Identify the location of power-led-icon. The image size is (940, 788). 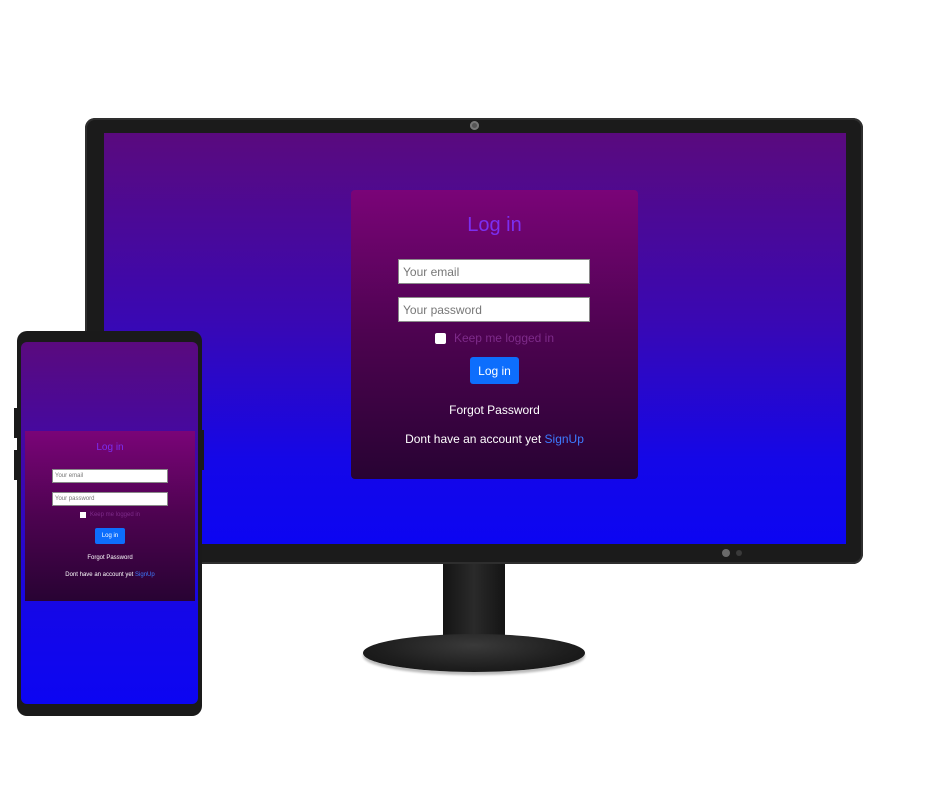
(726, 553).